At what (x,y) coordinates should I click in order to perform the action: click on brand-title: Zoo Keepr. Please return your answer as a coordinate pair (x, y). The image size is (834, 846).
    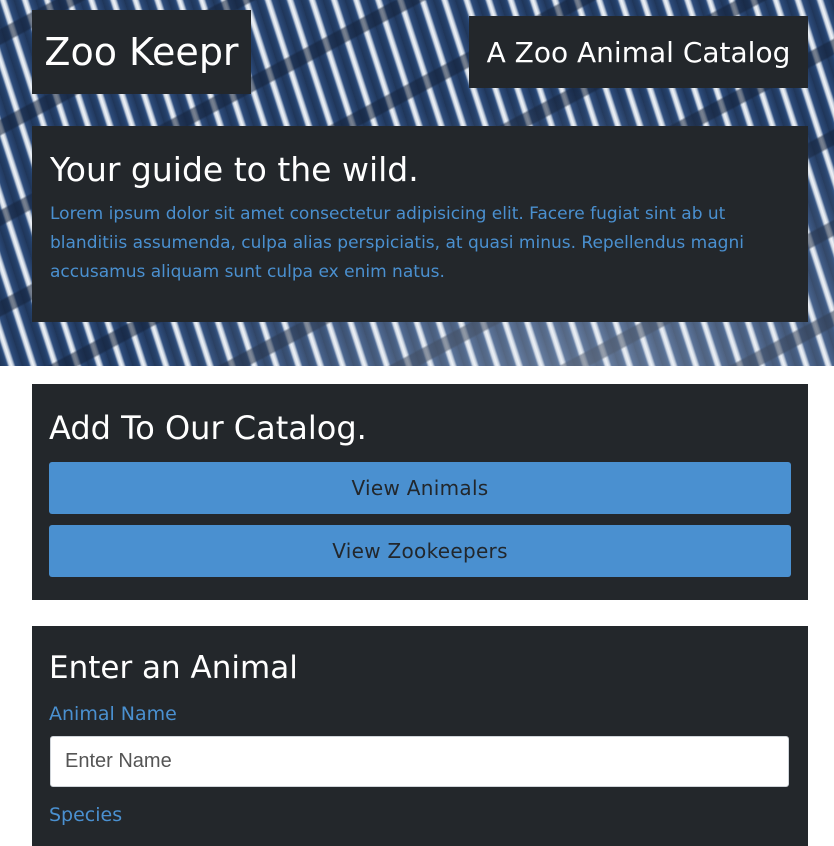
    Looking at the image, I should click on (141, 52).